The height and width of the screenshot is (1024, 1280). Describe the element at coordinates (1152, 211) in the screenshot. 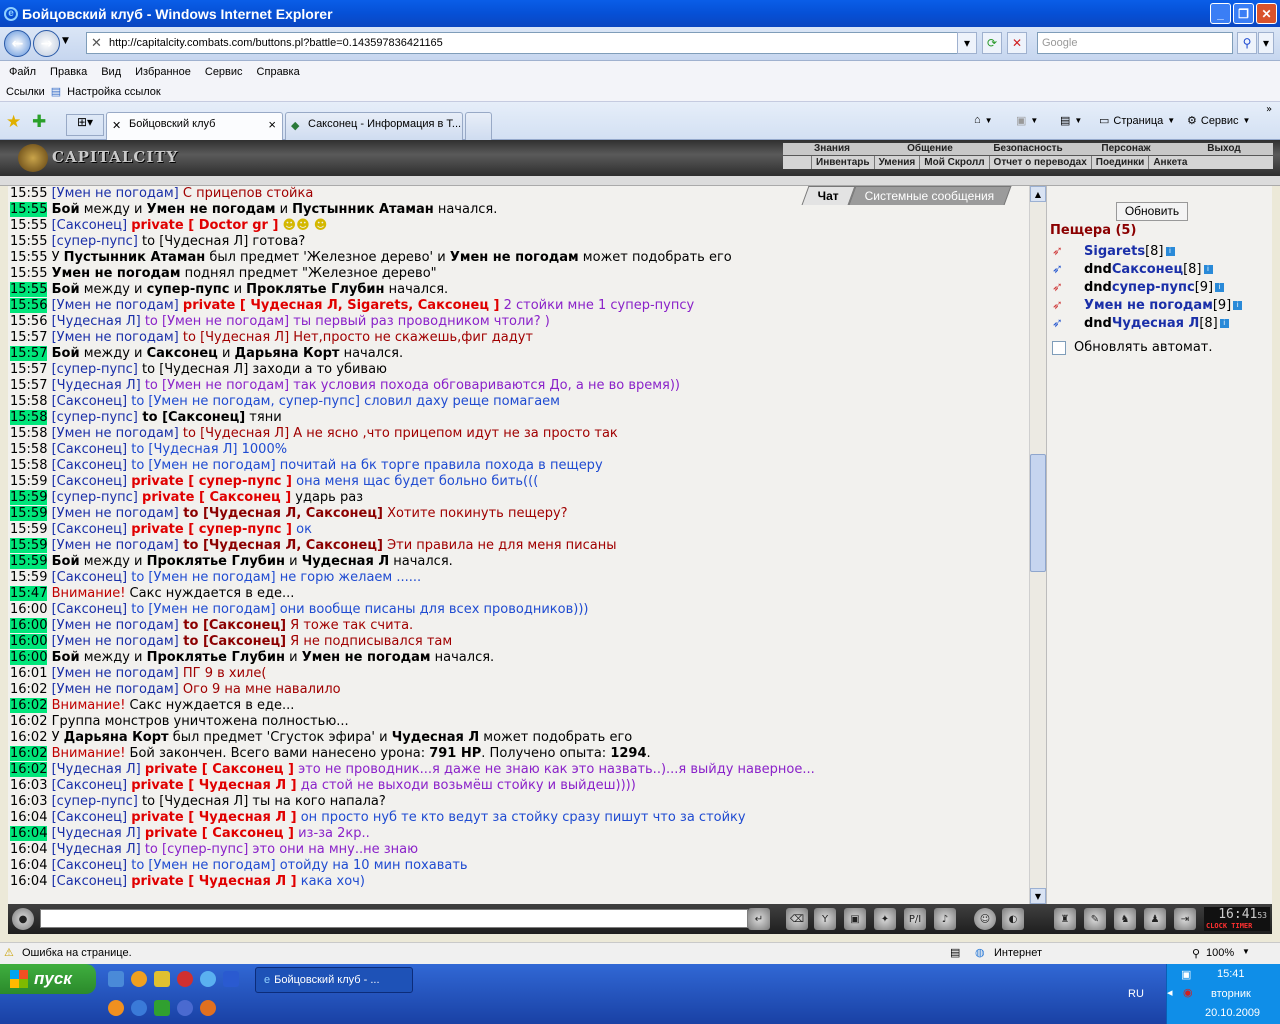

I see `refresh-button: Обновить` at that location.